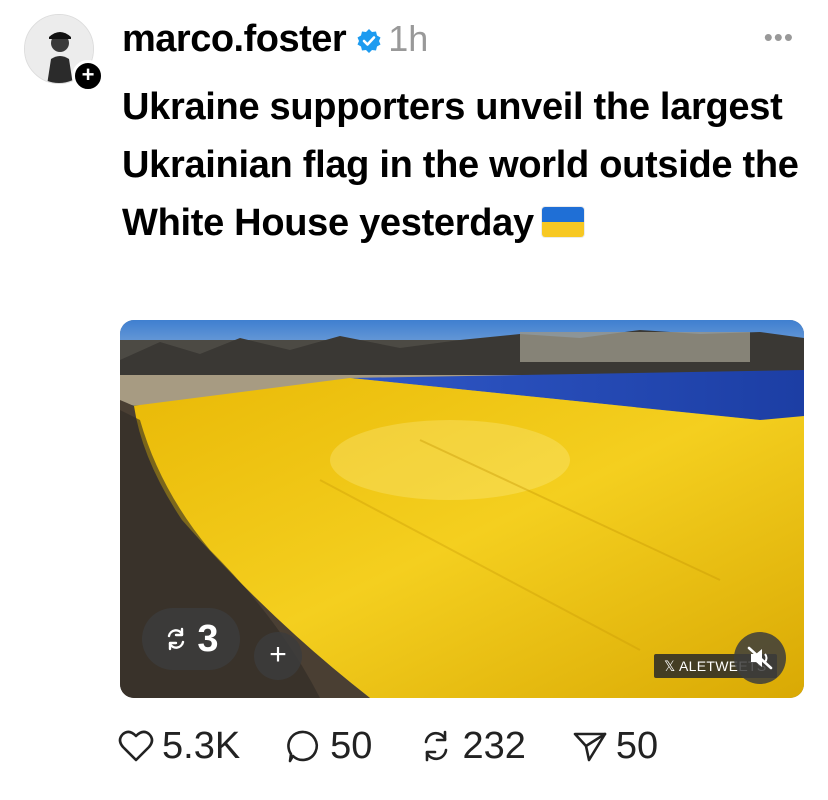 The height and width of the screenshot is (800, 828). What do you see at coordinates (590, 747) in the screenshot?
I see `send-icon` at bounding box center [590, 747].